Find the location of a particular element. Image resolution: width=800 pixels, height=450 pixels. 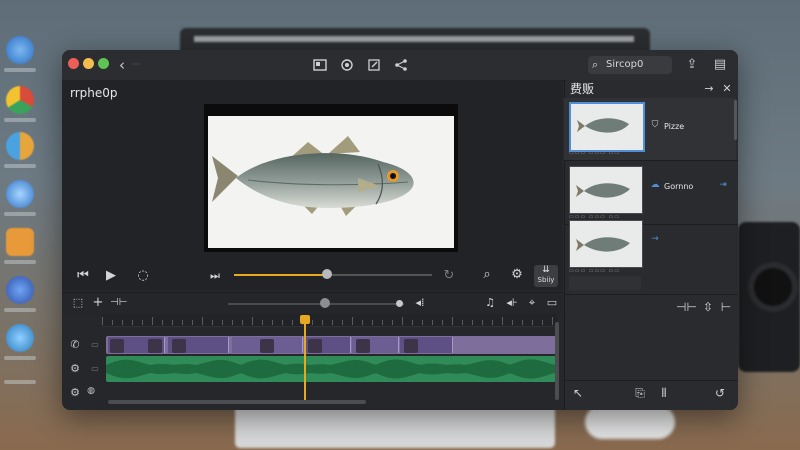

play-button: ▶ is located at coordinates (111, 276).